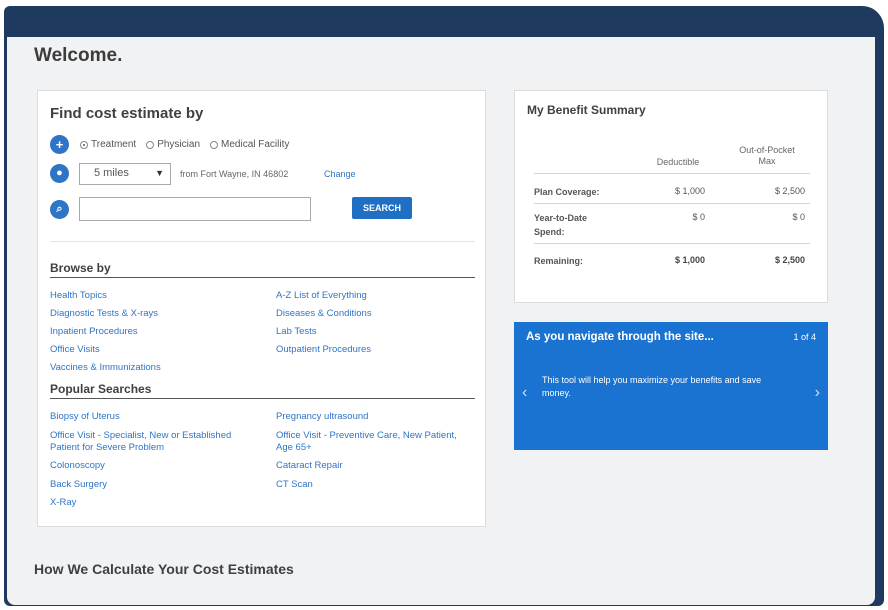 The image size is (888, 610). Describe the element at coordinates (549, 232) in the screenshot. I see `row-label: Spend:` at that location.